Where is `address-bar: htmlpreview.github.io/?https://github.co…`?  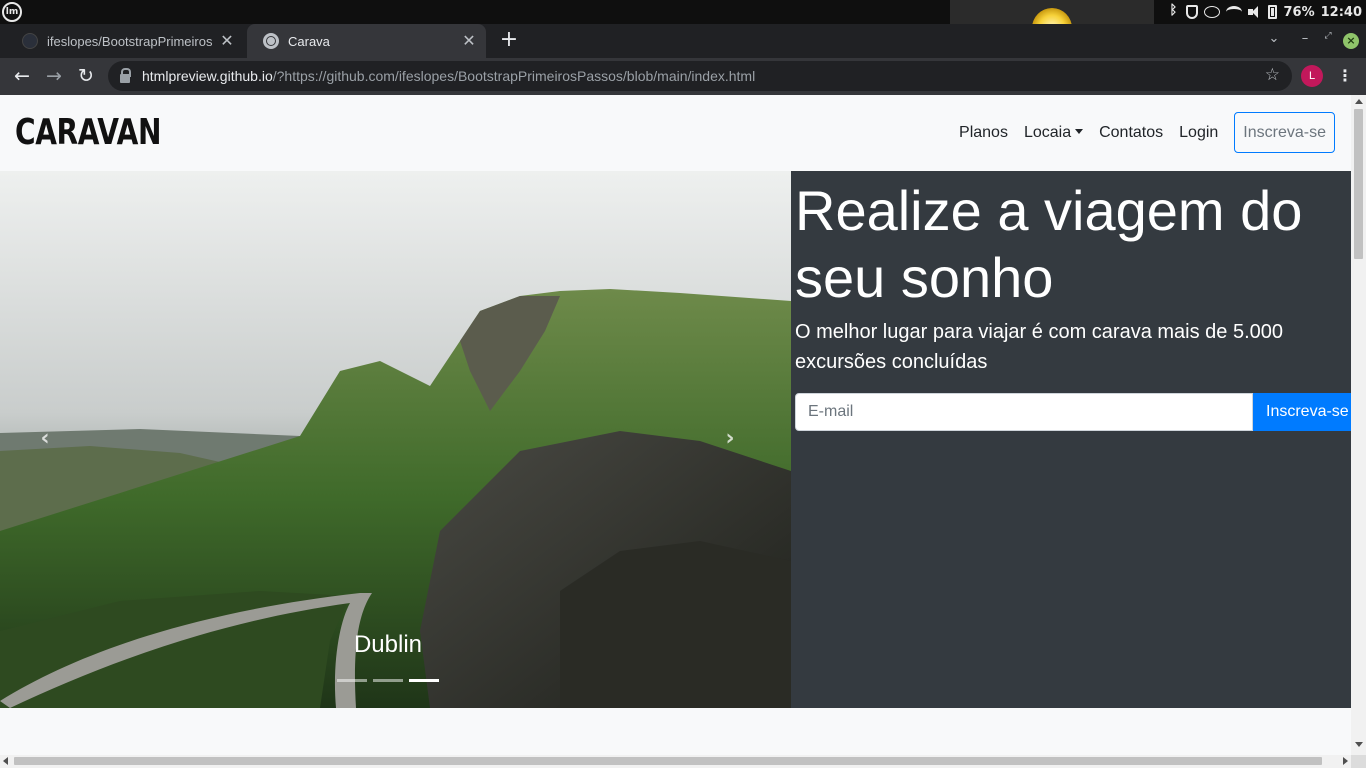
address-bar: htmlpreview.github.io/?https://github.co… is located at coordinates (700, 76).